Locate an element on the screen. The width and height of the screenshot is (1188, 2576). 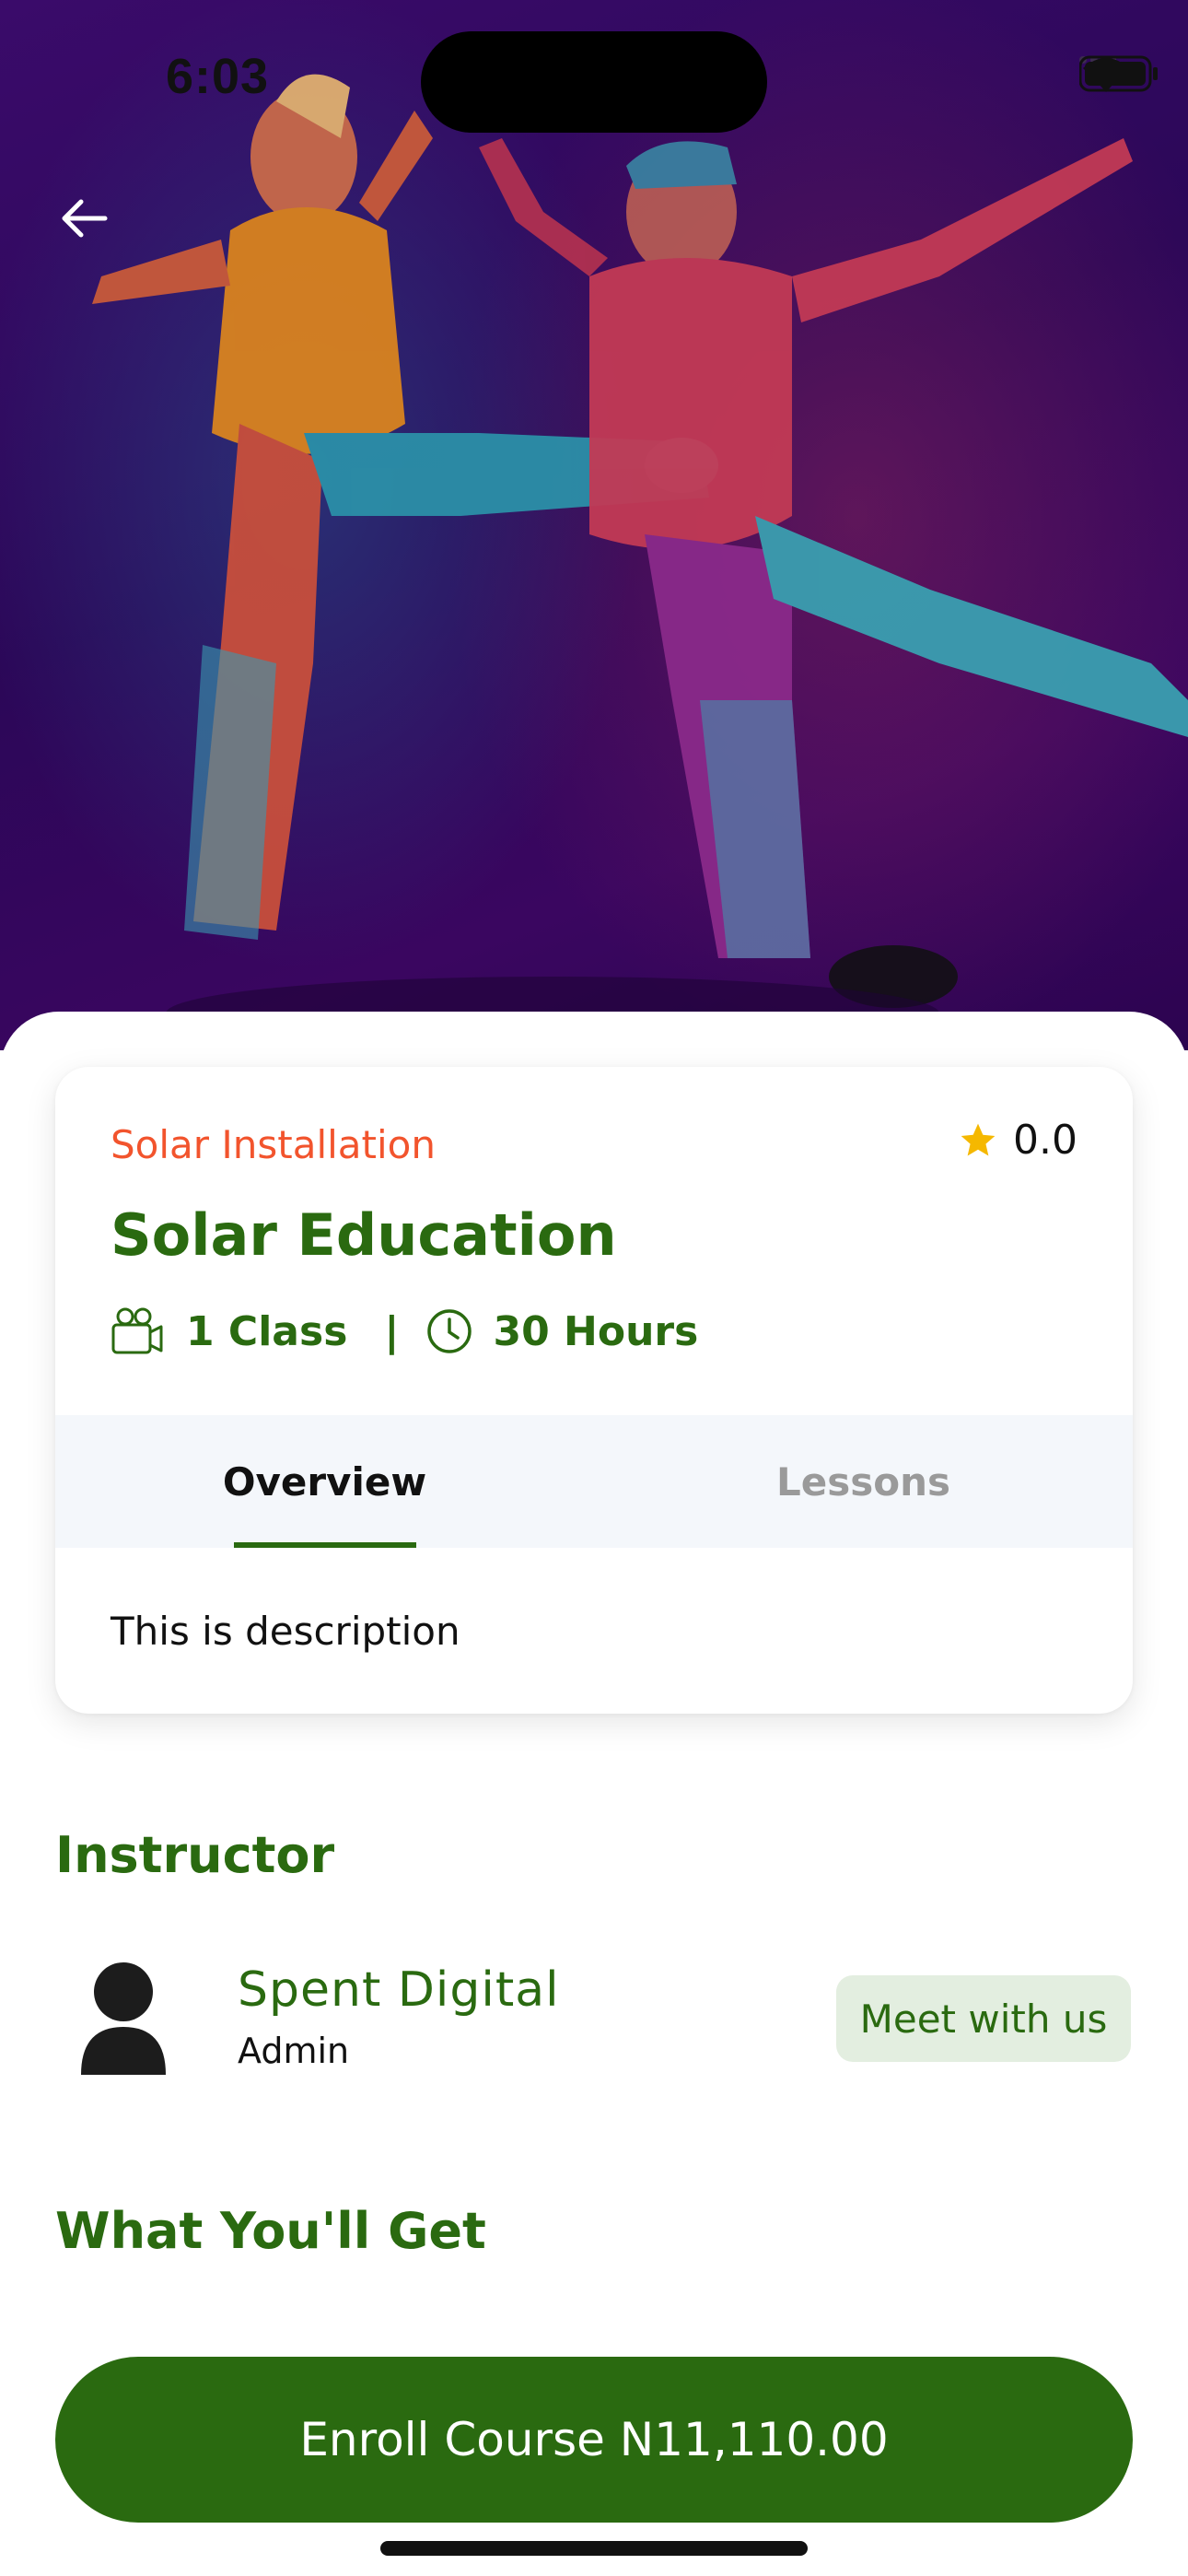
course-rating: 0.0 is located at coordinates (1017, 1140).